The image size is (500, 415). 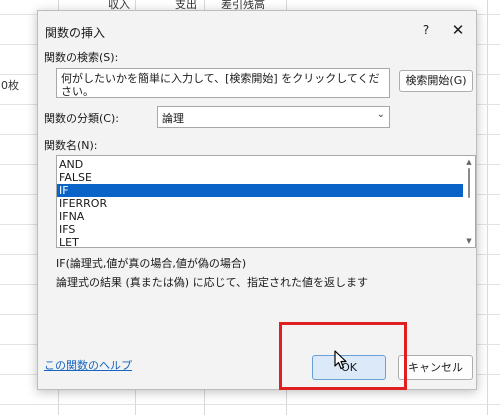 I want to click on cancel-button: キャンセル, so click(x=435, y=367).